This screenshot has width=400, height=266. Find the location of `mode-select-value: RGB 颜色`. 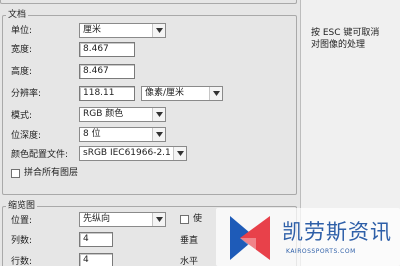

mode-select-value: RGB 颜色 is located at coordinates (103, 114).